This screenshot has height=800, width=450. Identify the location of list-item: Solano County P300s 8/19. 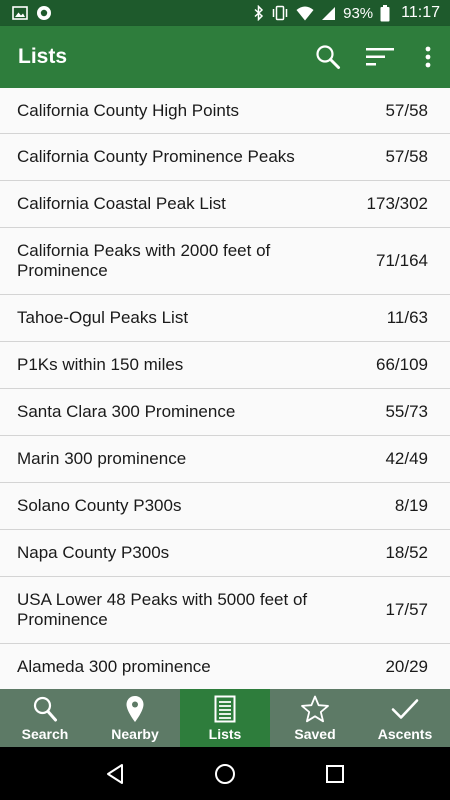
(225, 506).